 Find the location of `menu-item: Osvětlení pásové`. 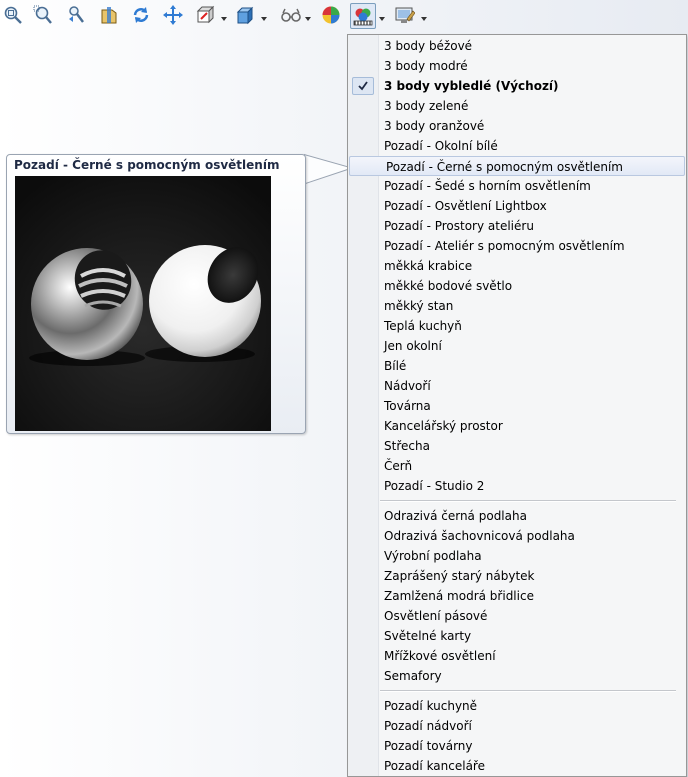

menu-item: Osvětlení pásové is located at coordinates (517, 616).